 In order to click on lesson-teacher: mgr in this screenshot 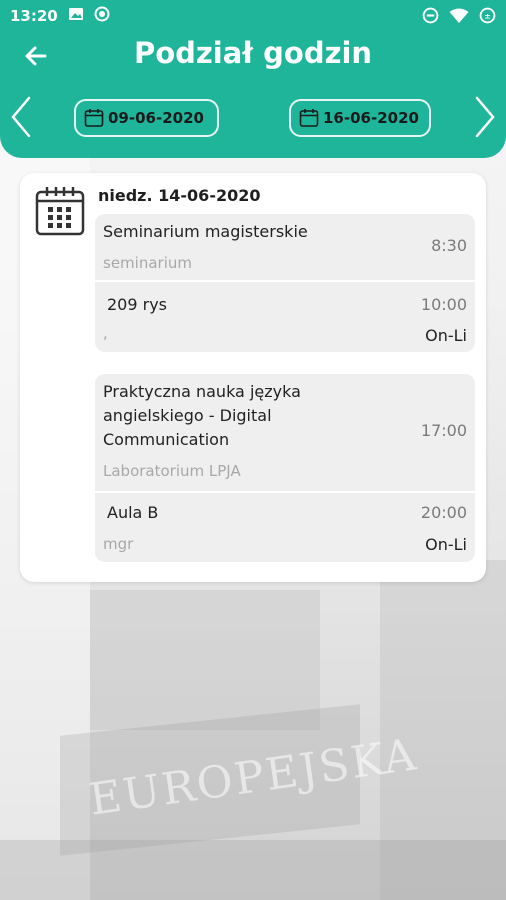, I will do `click(118, 544)`.